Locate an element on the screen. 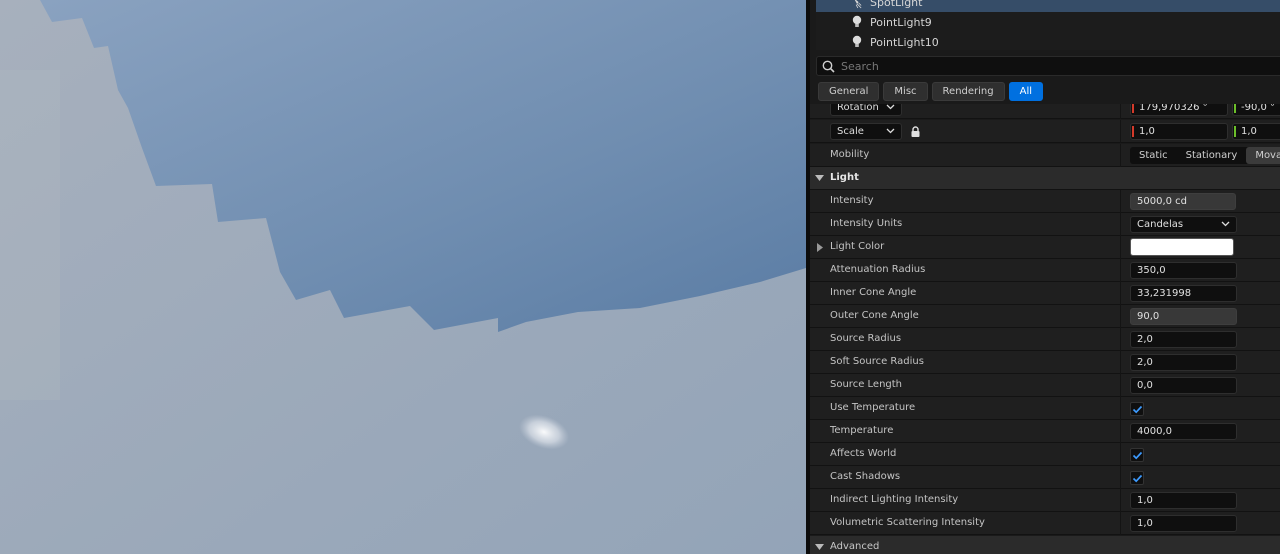 Image resolution: width=1280 pixels, height=554 pixels. inner-cone-angle-label: Inner Cone Angle is located at coordinates (873, 292).